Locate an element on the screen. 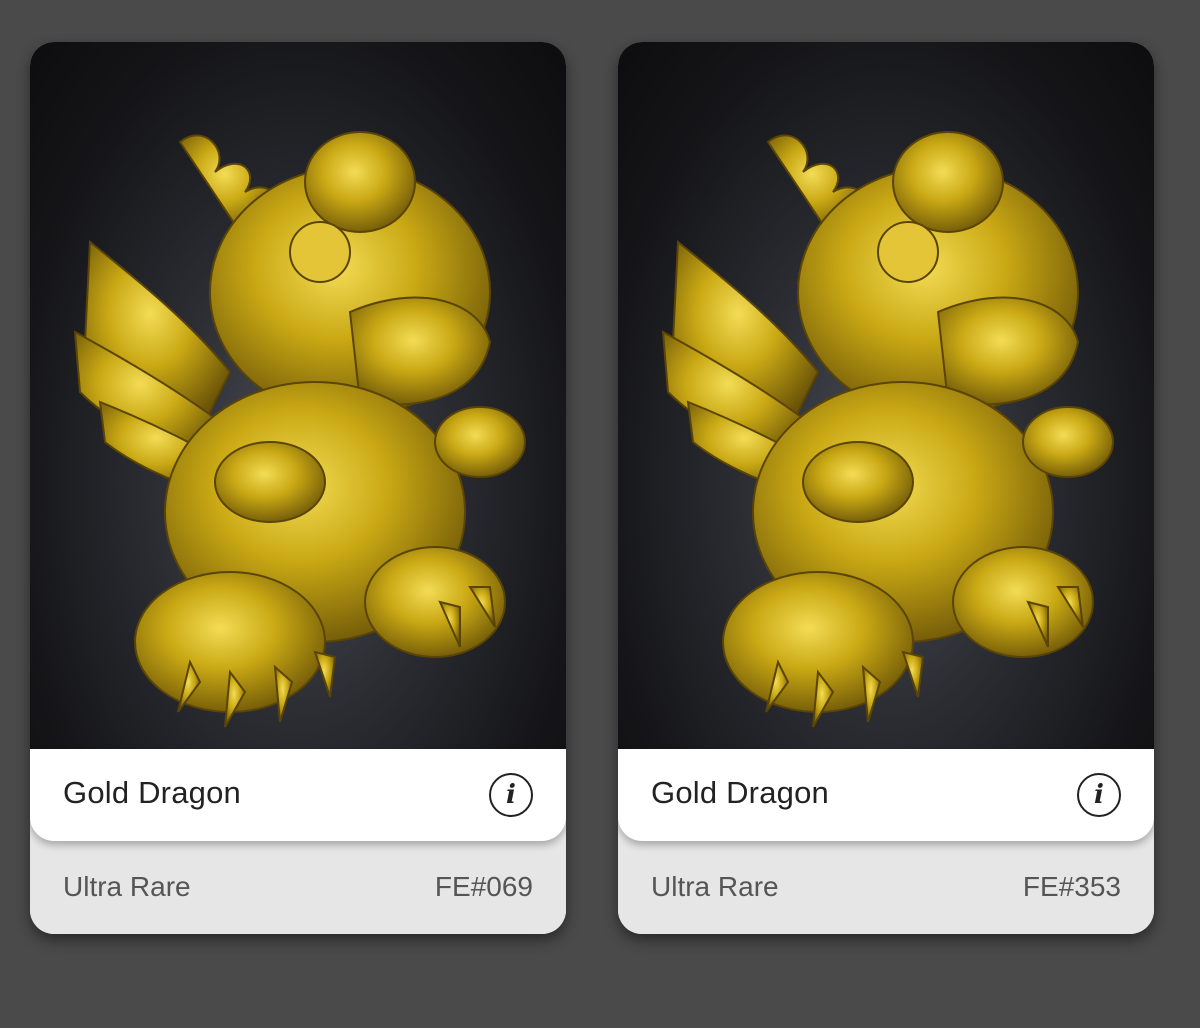 The width and height of the screenshot is (1200, 1028). card-meta-row: Ultra Rare FE#069 is located at coordinates (298, 887).